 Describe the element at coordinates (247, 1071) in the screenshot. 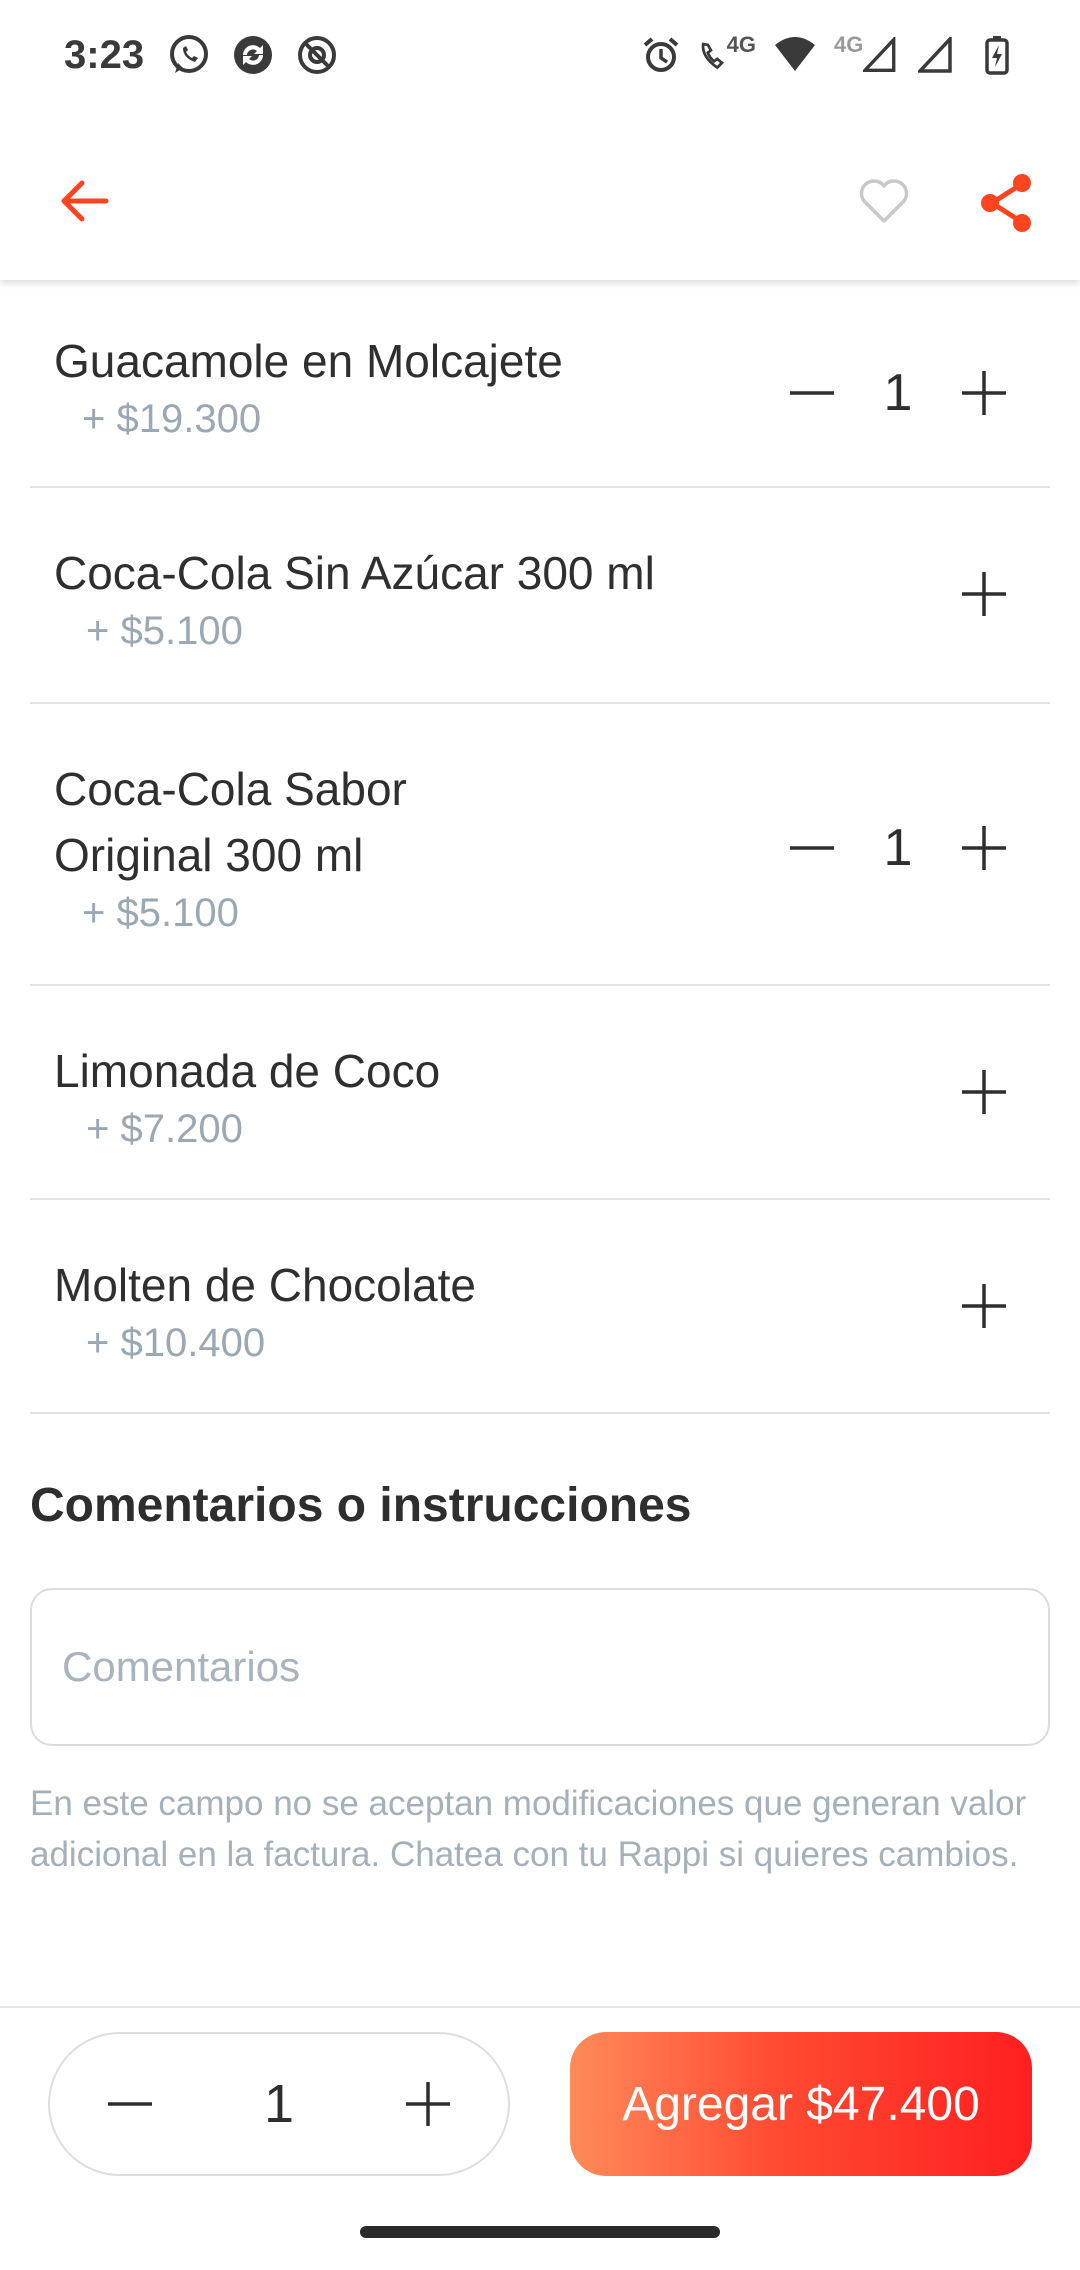

I see `item-name: Limonada de Coco` at that location.